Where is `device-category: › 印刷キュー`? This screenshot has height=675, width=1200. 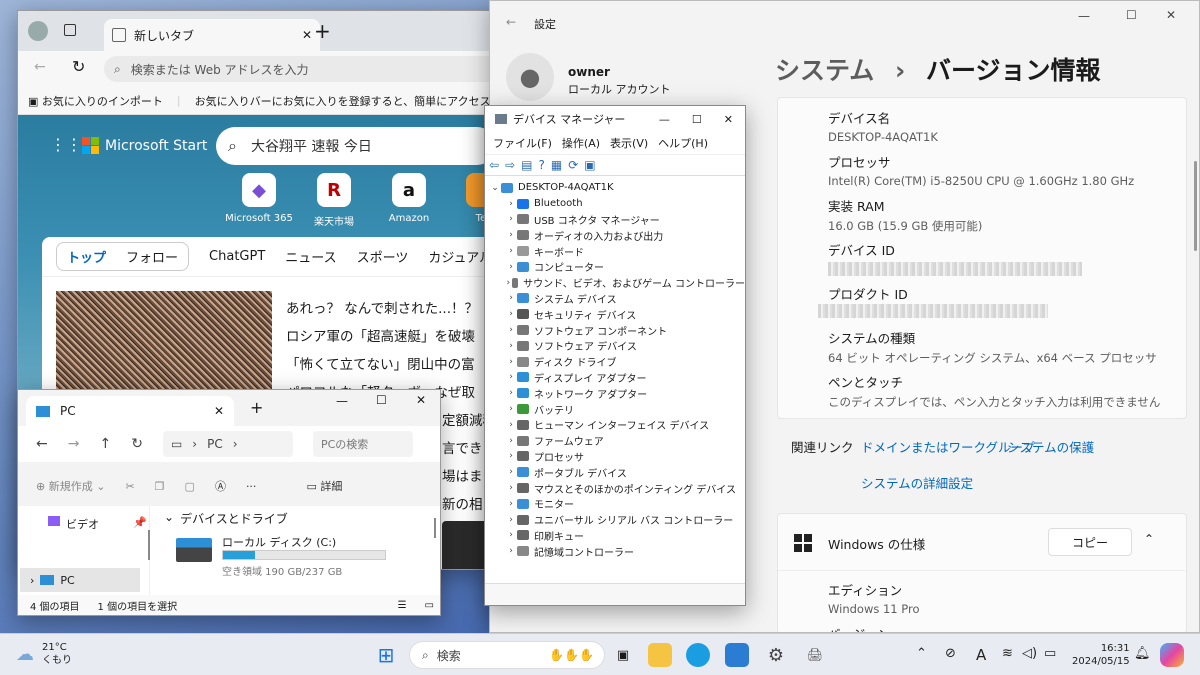 device-category: › 印刷キュー is located at coordinates (615, 536).